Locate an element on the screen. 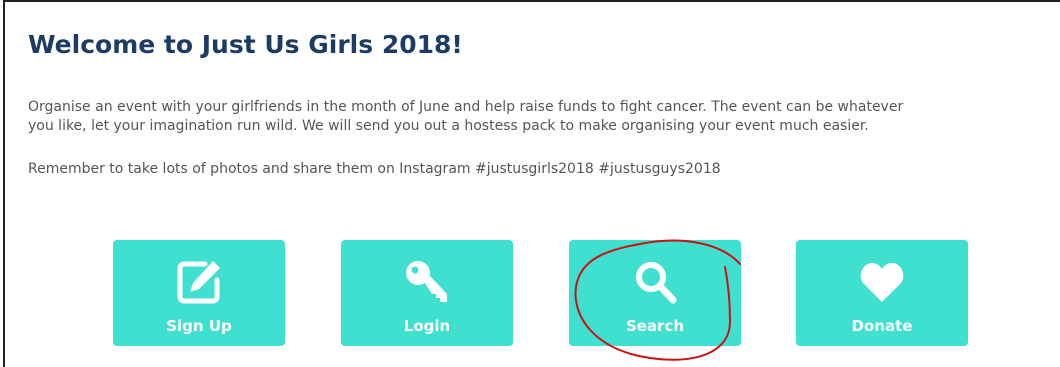  login-button: Login is located at coordinates (427, 293).